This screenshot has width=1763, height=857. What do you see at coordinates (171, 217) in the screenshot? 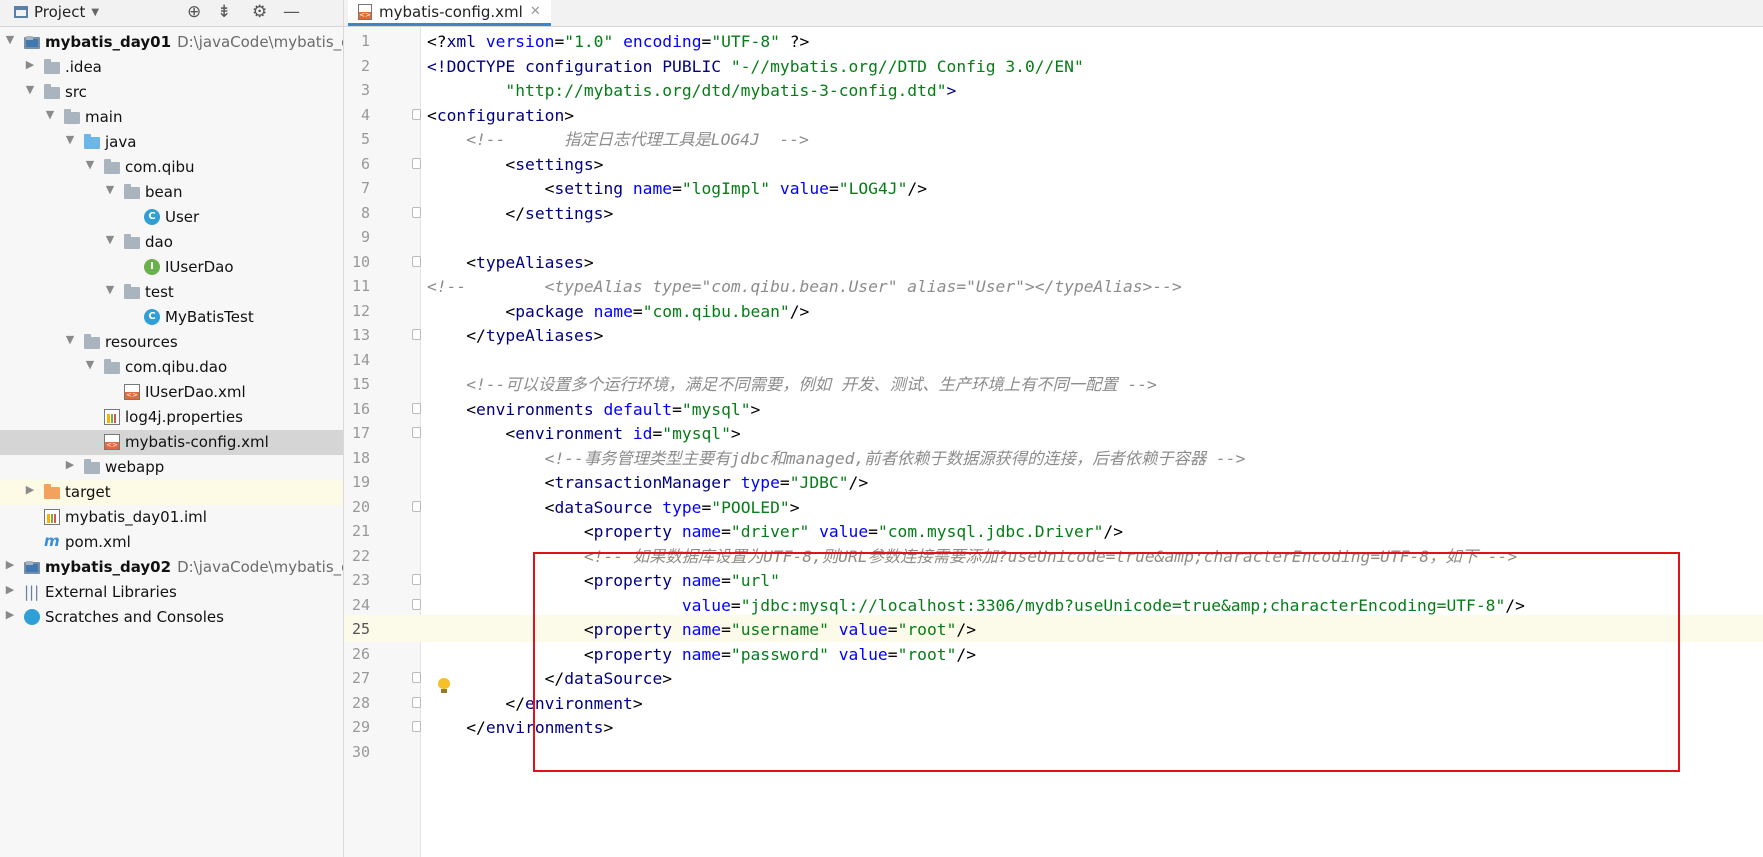
I see `tree-item: C User` at bounding box center [171, 217].